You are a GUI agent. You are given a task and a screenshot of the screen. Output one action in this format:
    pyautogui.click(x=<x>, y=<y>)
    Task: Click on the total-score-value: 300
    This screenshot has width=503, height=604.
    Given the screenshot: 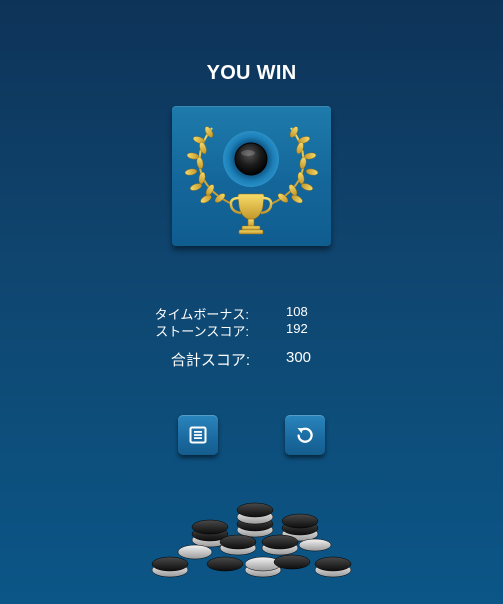 What is the action you would take?
    pyautogui.click(x=299, y=357)
    